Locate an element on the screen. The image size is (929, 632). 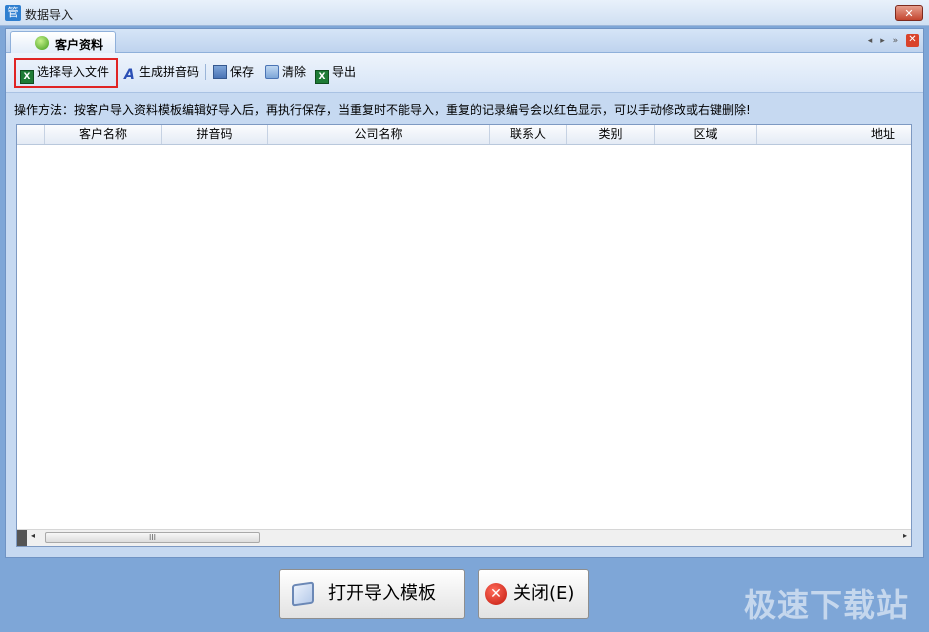
tab-close-button: ✕ is located at coordinates (912, 40).